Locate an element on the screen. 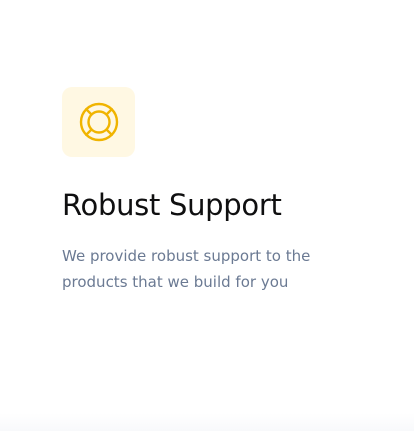 The height and width of the screenshot is (431, 414). icon-tile is located at coordinates (98, 122).